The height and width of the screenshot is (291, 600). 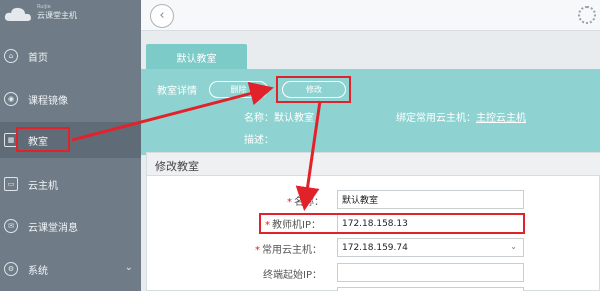 I want to click on sidebar-item-system: ⚙ 系统 ⌄, so click(x=70, y=269).